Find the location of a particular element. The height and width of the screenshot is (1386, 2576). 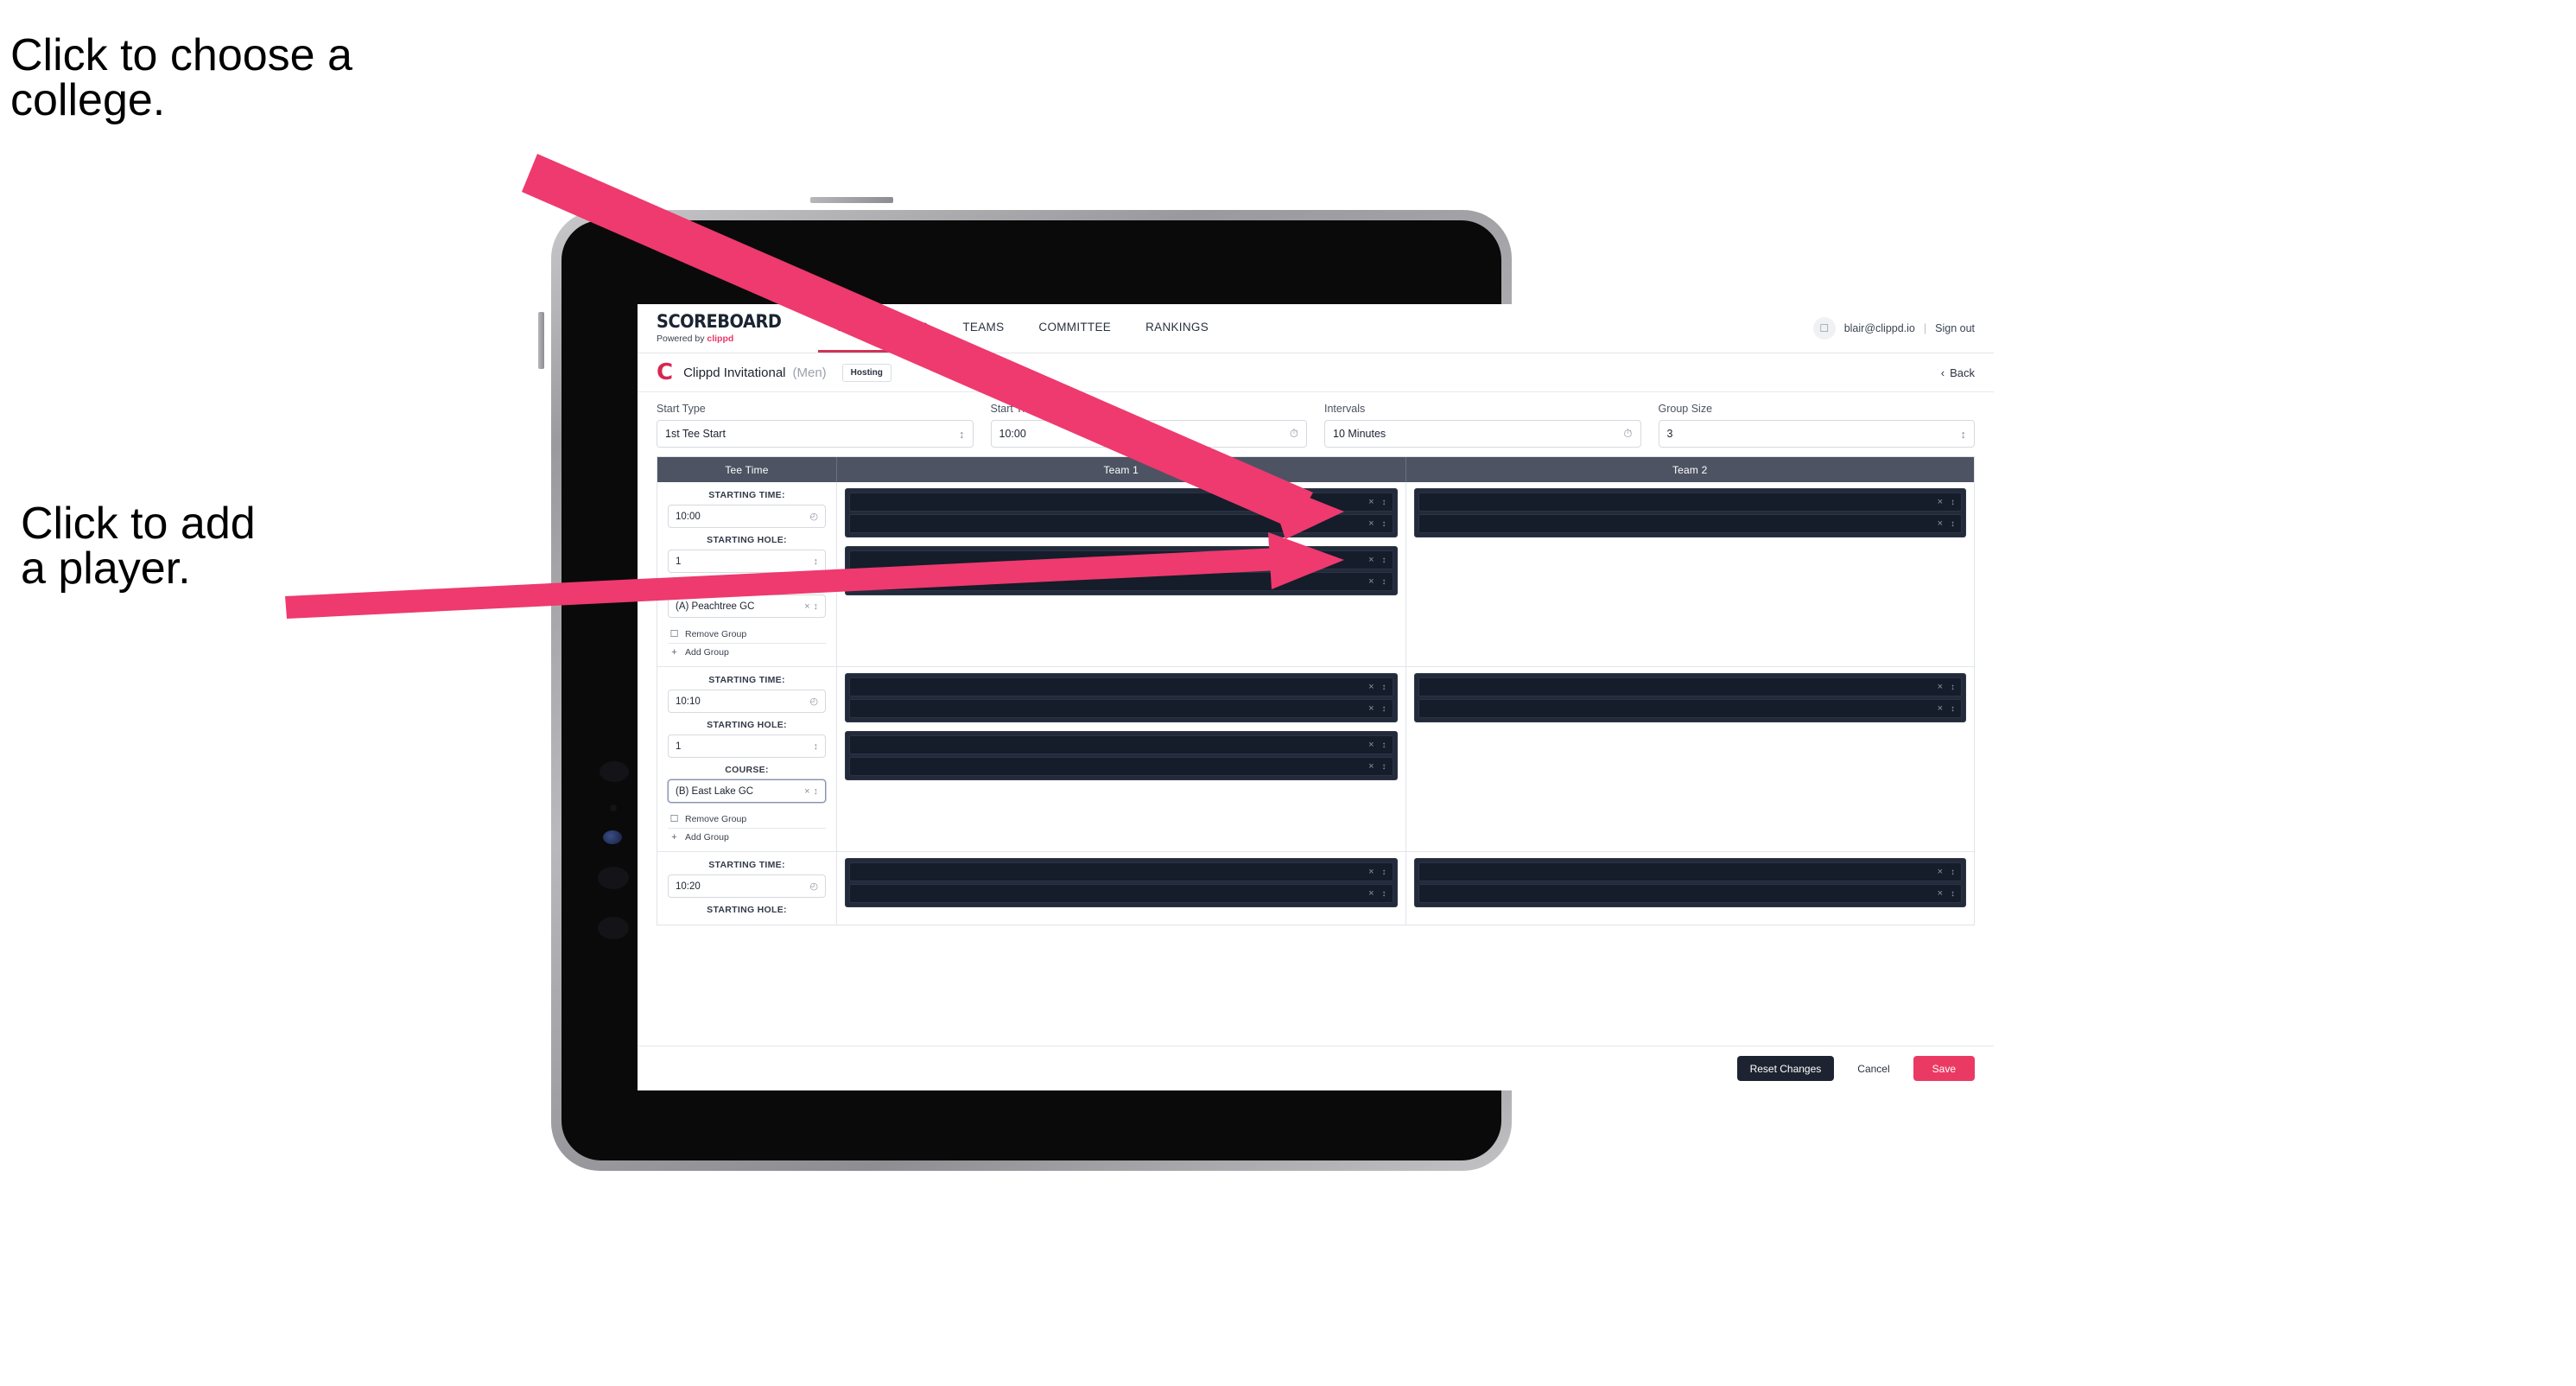

reset-changes-button: Reset Changes is located at coordinates (1785, 1068).